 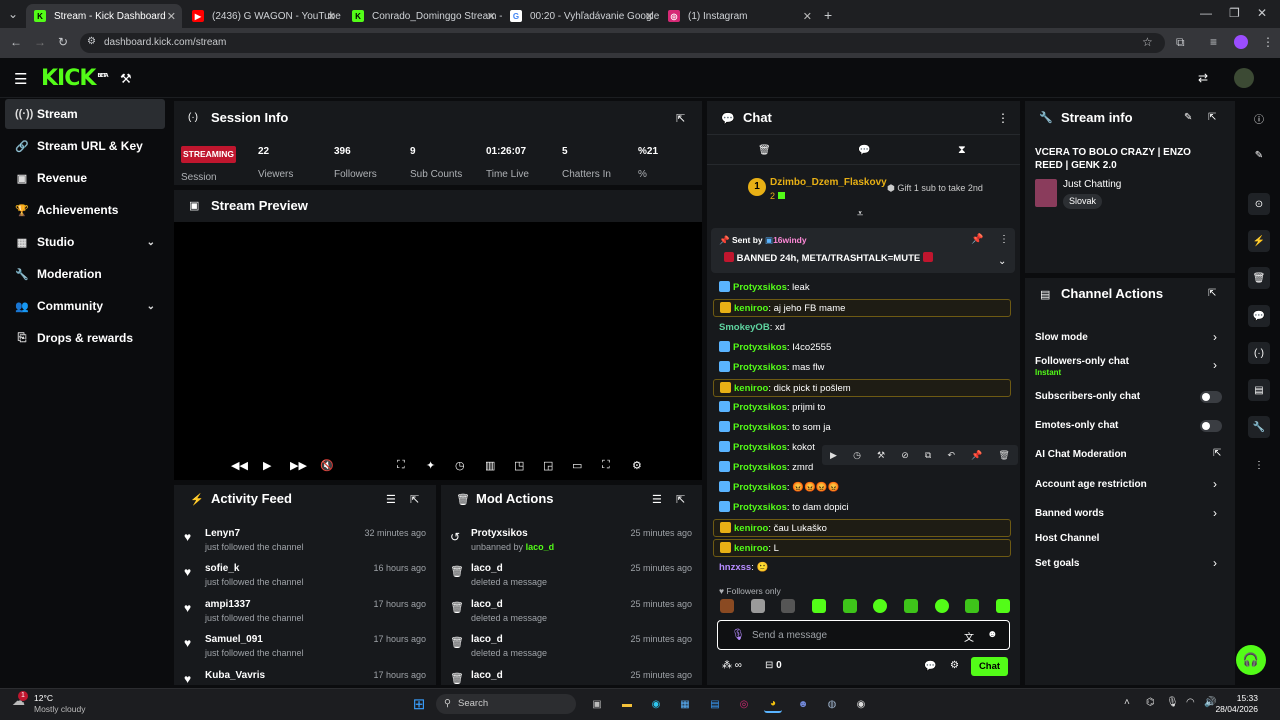 I want to click on store-icon: ▤, so click(x=715, y=704).